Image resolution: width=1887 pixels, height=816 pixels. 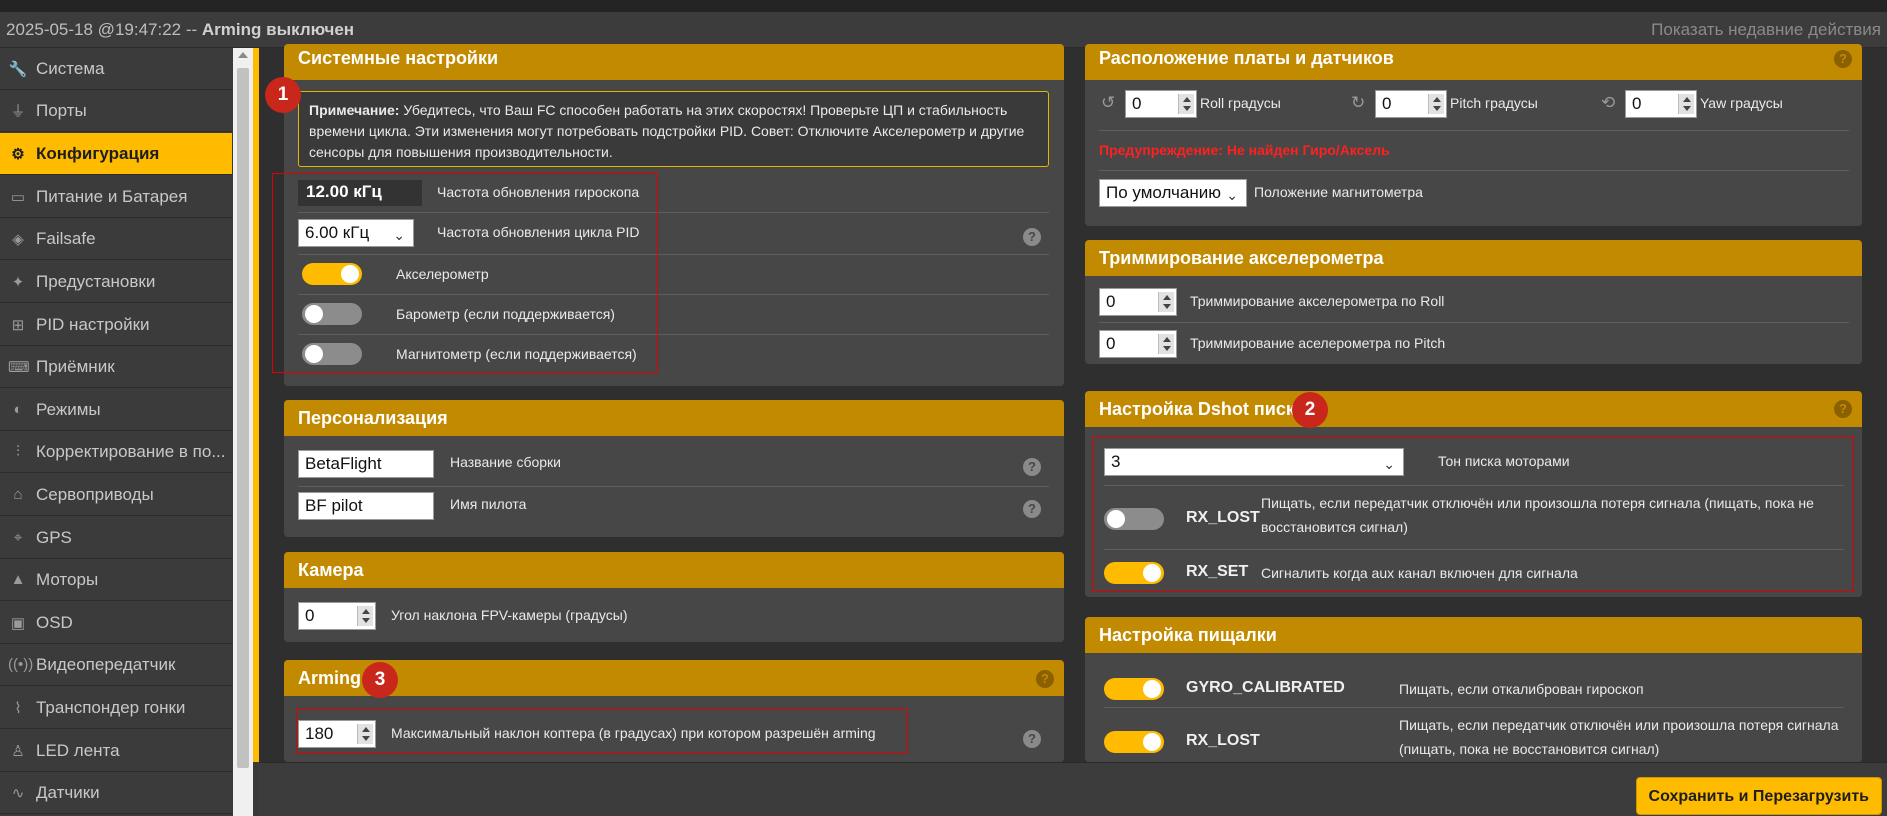 I want to click on show-recent-actions-link: Показать недавние действия, so click(x=1766, y=30).